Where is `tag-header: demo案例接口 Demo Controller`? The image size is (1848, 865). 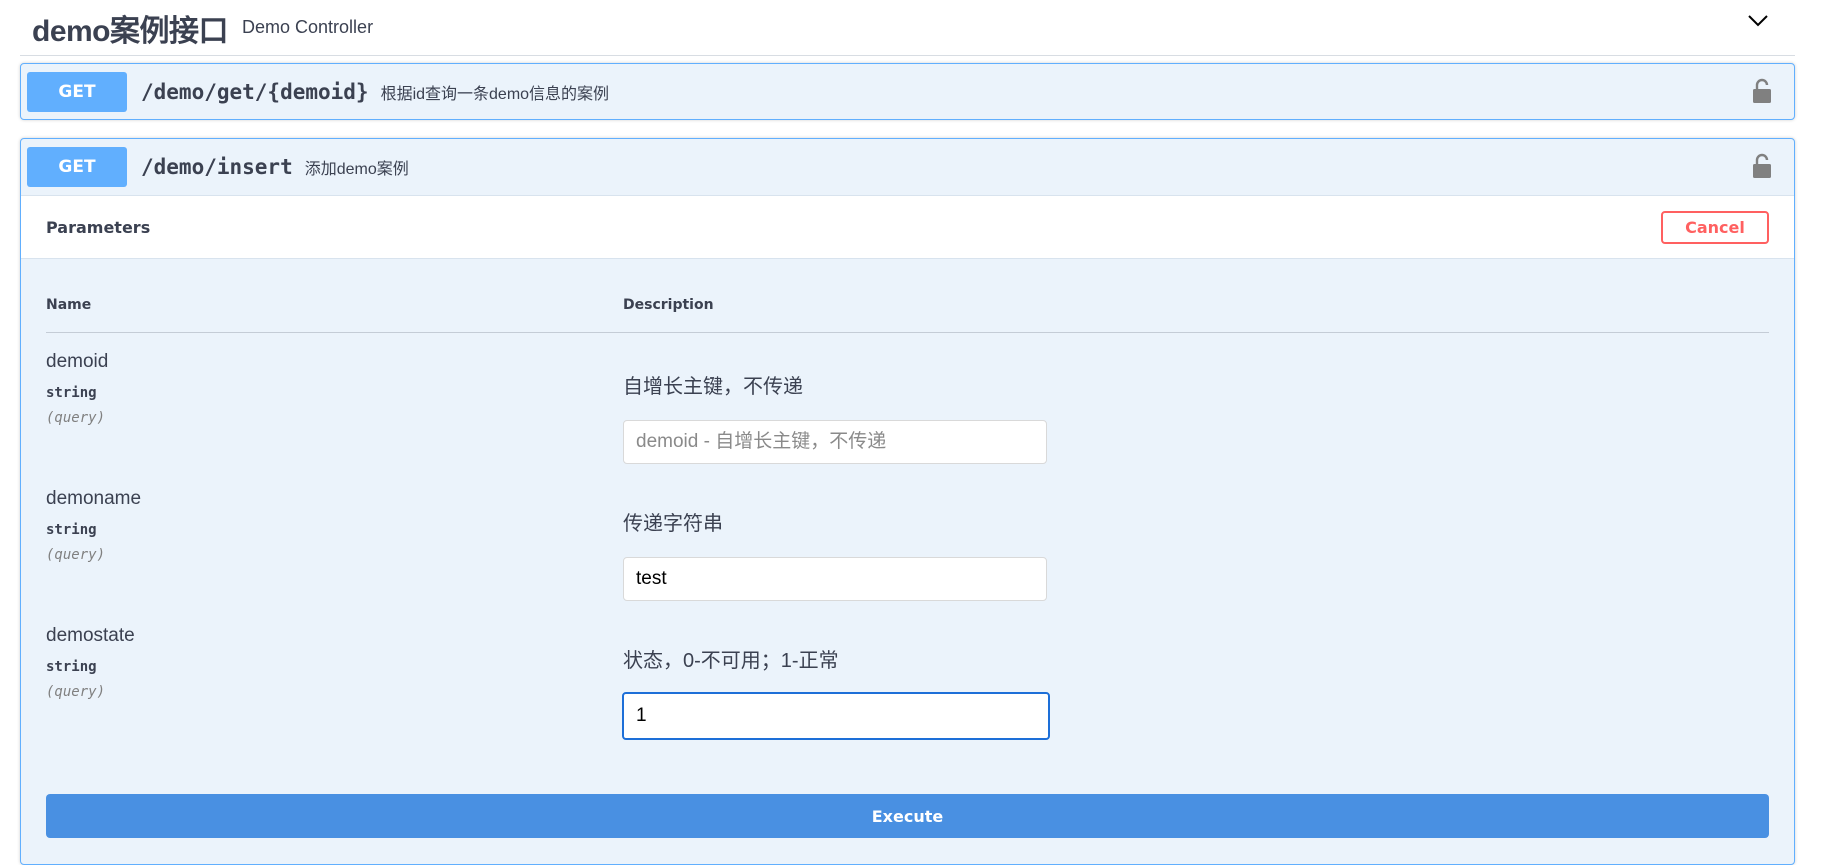
tag-header: demo案例接口 Demo Controller is located at coordinates (907, 28).